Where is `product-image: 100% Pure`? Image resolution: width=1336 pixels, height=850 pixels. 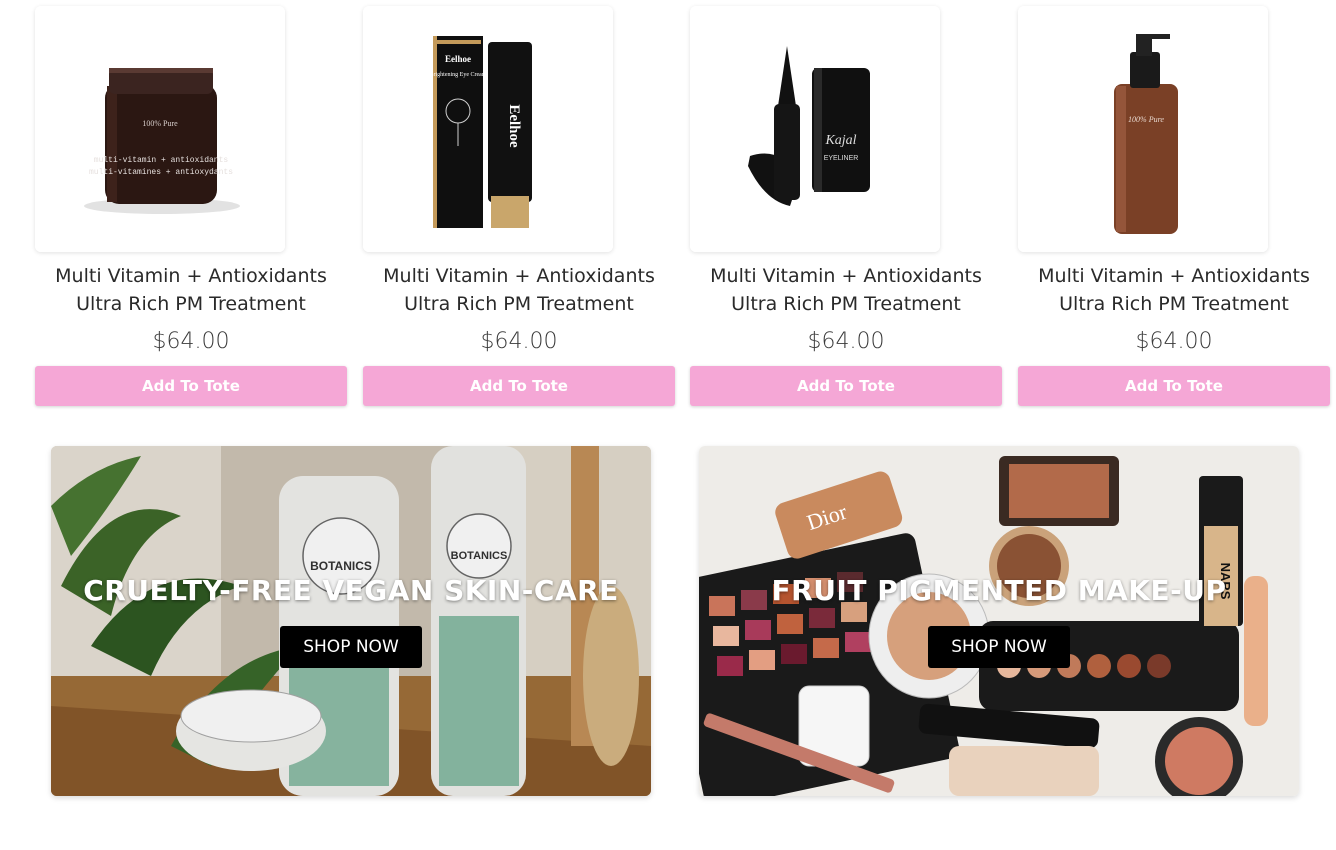 product-image: 100% Pure is located at coordinates (1143, 129).